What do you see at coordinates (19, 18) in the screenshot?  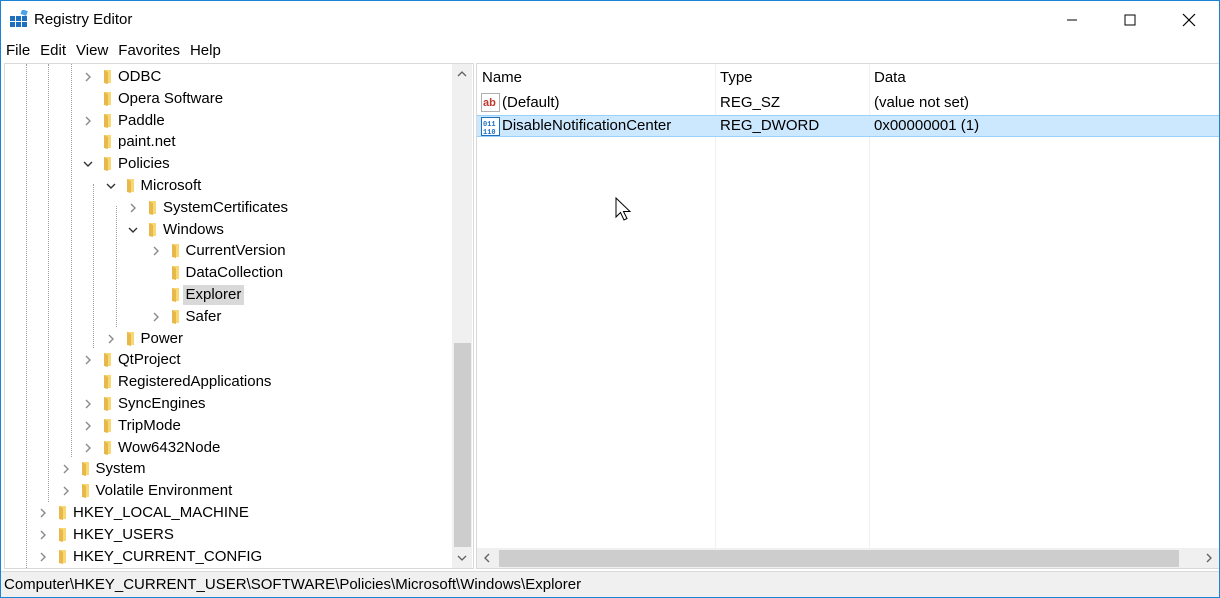 I see `registry-editor-icon` at bounding box center [19, 18].